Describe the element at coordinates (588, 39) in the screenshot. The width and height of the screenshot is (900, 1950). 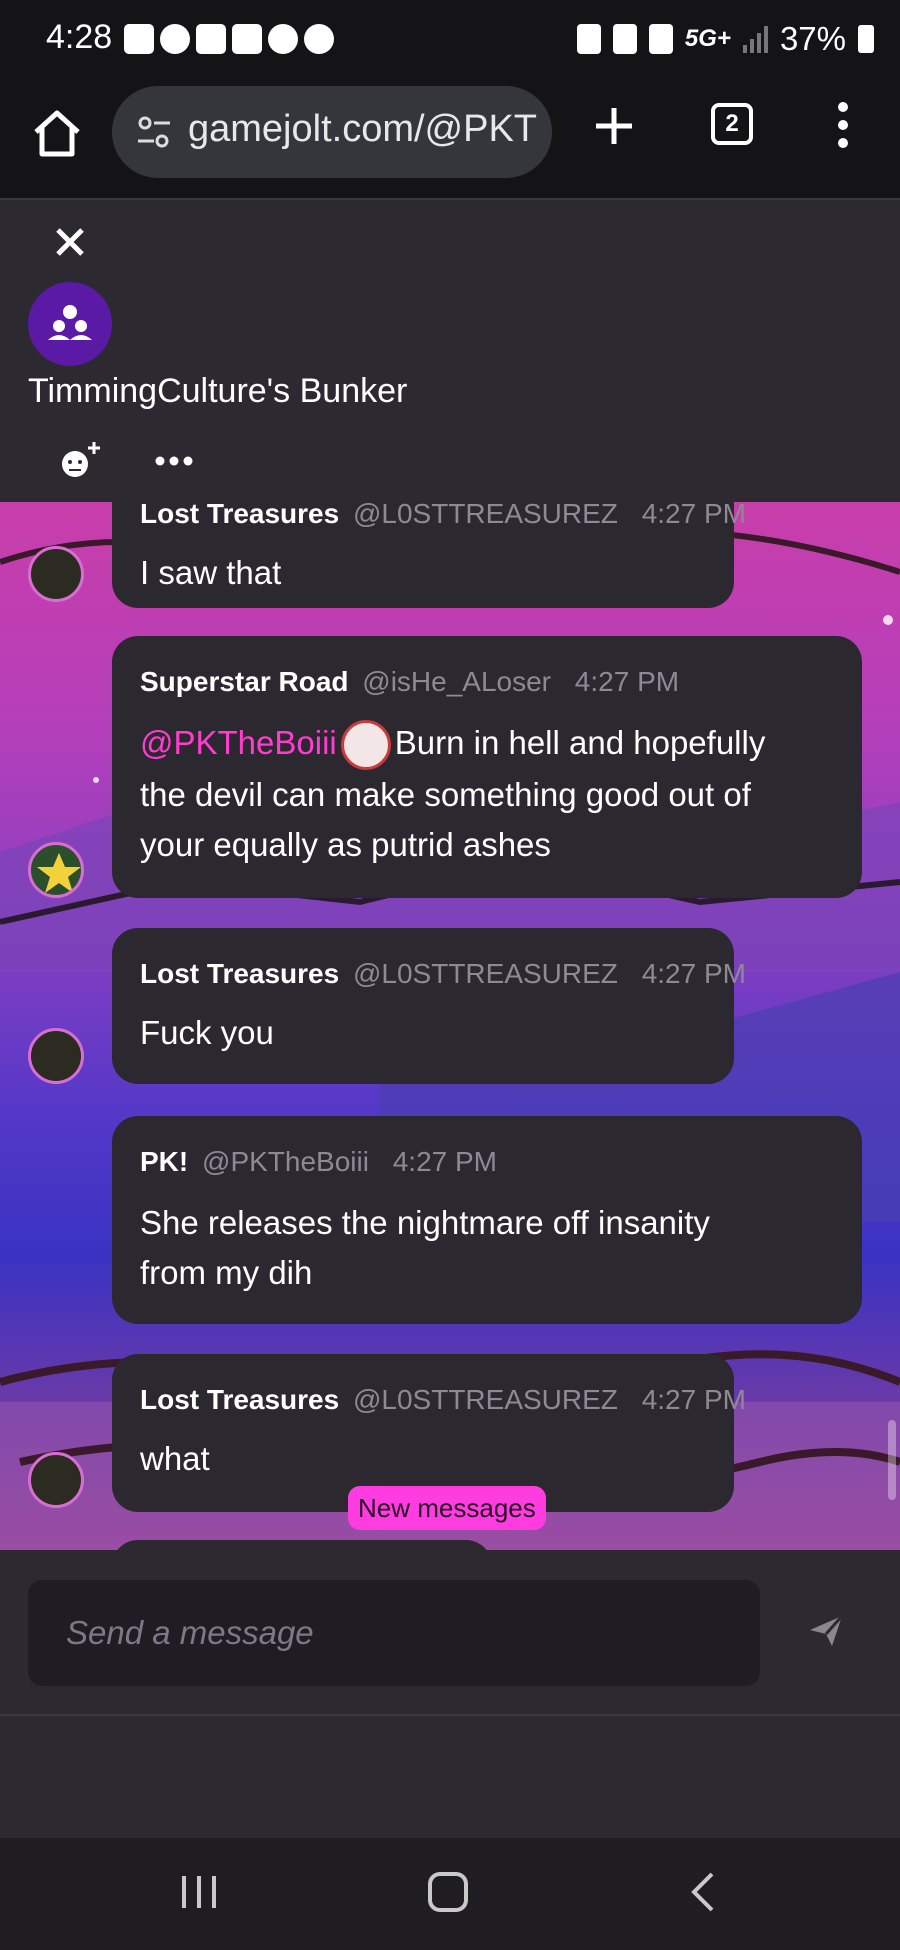
I see `nfc-card-icon` at that location.